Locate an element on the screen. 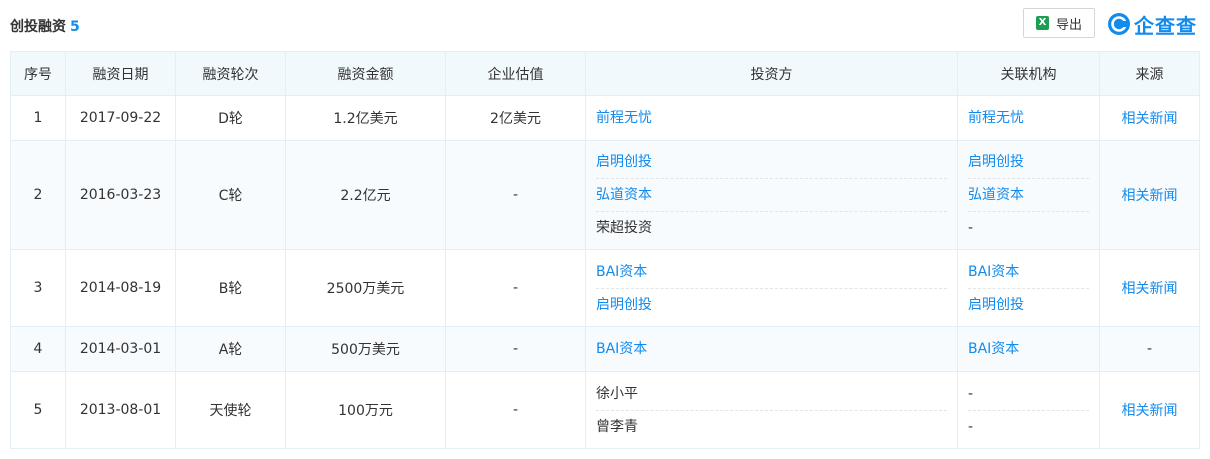 This screenshot has height=459, width=1210. col-header-index: 序号 is located at coordinates (38, 73).